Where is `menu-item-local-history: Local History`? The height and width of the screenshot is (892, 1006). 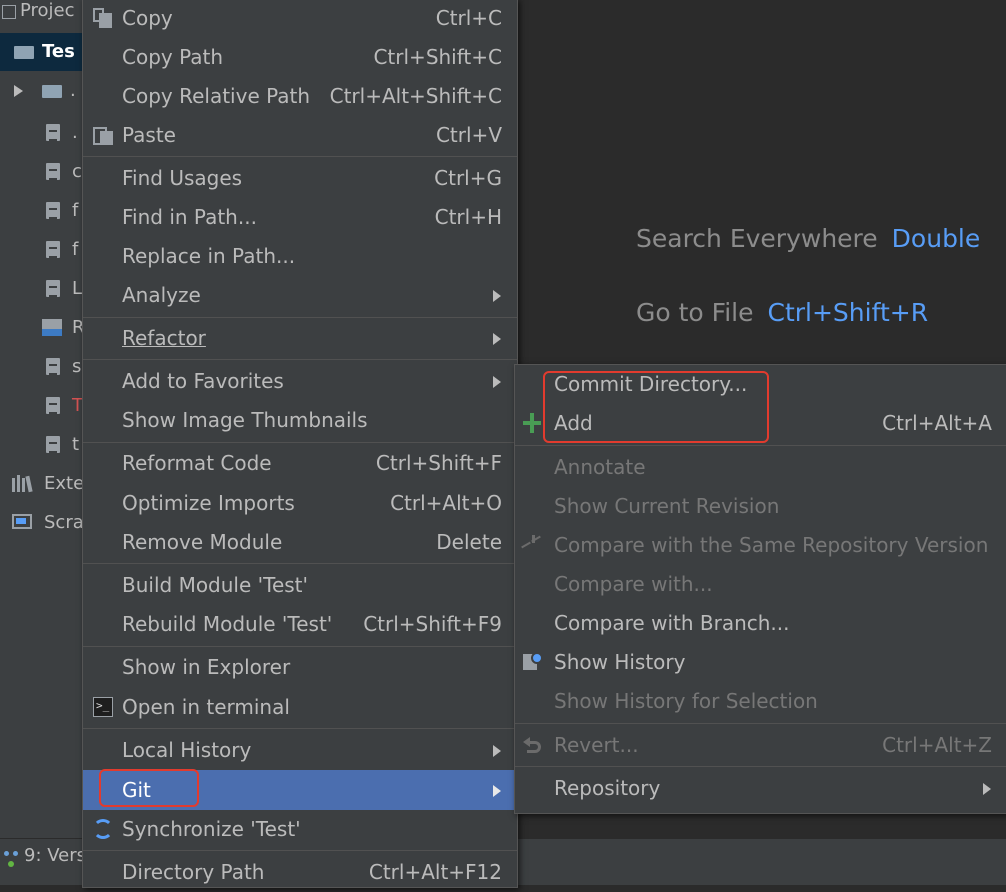
menu-item-local-history: Local History is located at coordinates (300, 750).